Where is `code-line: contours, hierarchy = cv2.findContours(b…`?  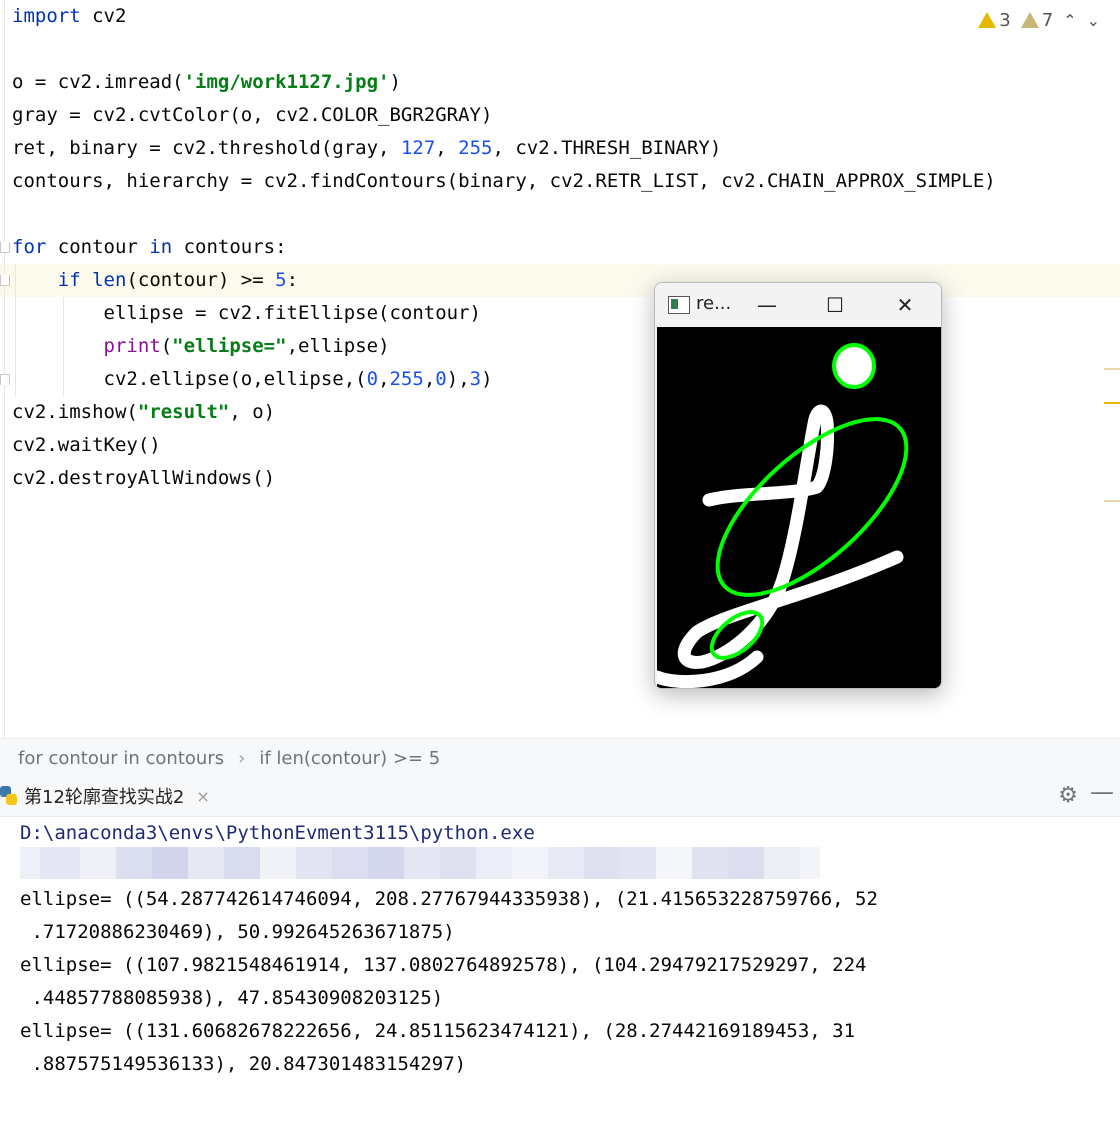
code-line: contours, hierarchy = cv2.findContours(b… is located at coordinates (504, 181).